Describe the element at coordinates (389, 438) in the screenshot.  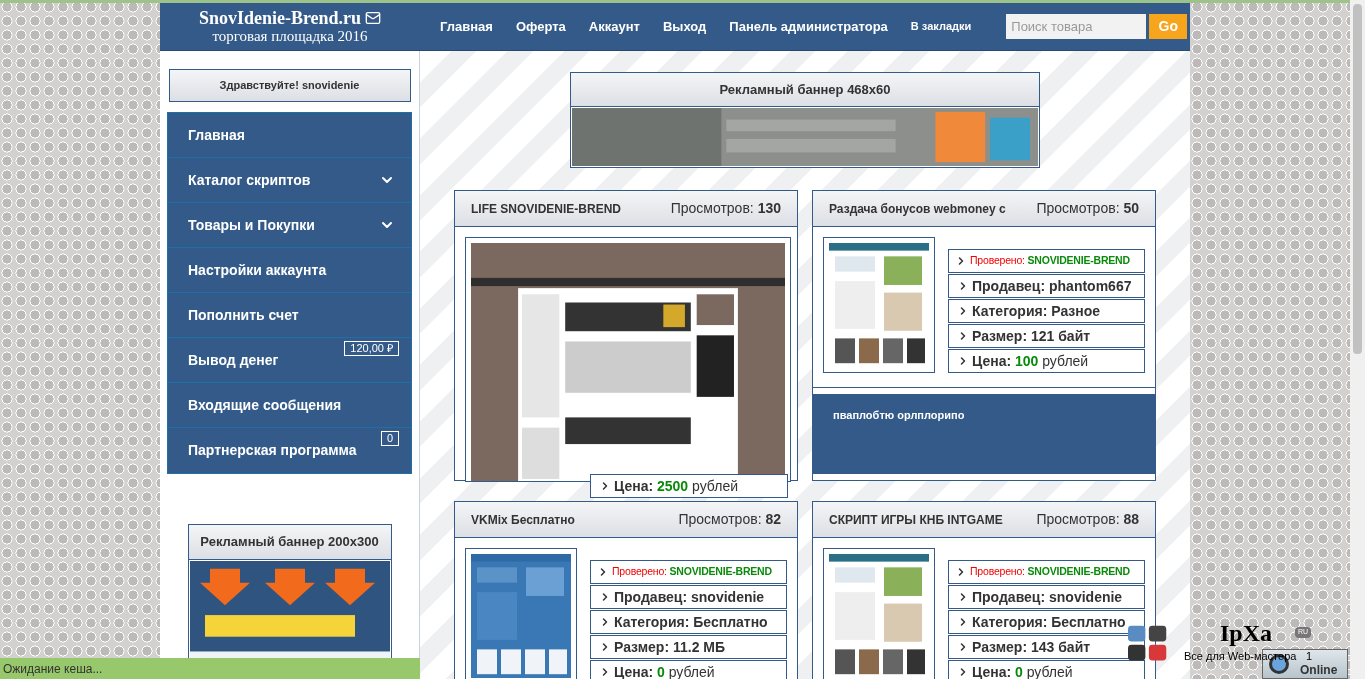
I see `count-badge: 0` at that location.